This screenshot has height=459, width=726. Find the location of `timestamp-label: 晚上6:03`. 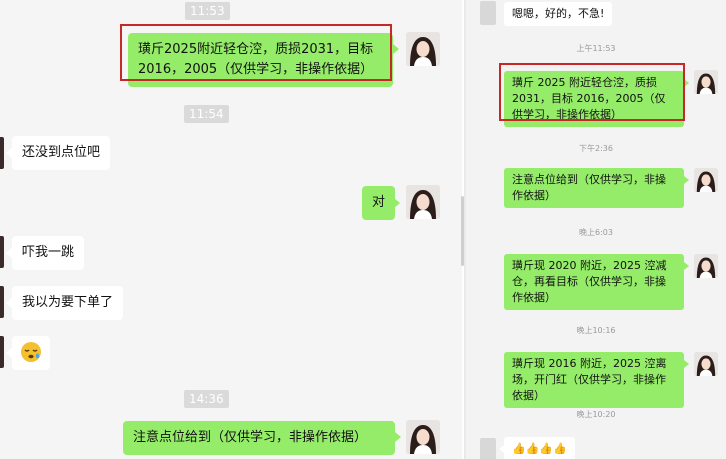

timestamp-label: 晚上6:03 is located at coordinates (596, 232).